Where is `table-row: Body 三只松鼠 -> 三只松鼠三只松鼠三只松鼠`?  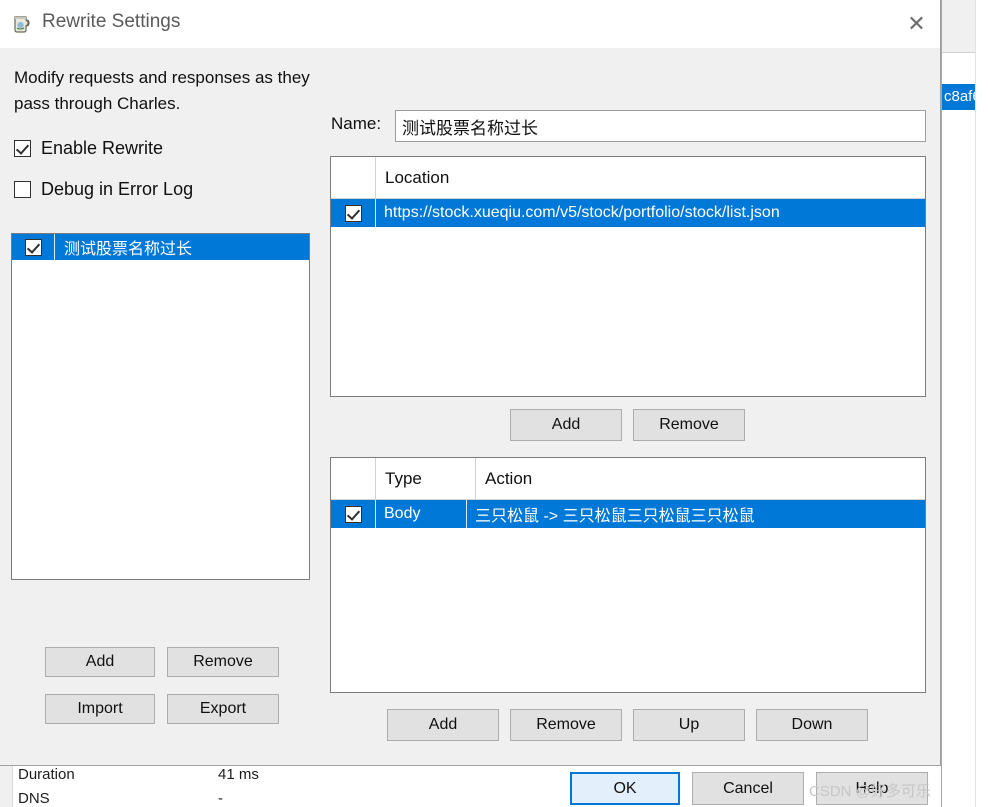
table-row: Body 三只松鼠 -> 三只松鼠三只松鼠三只松鼠 is located at coordinates (628, 514).